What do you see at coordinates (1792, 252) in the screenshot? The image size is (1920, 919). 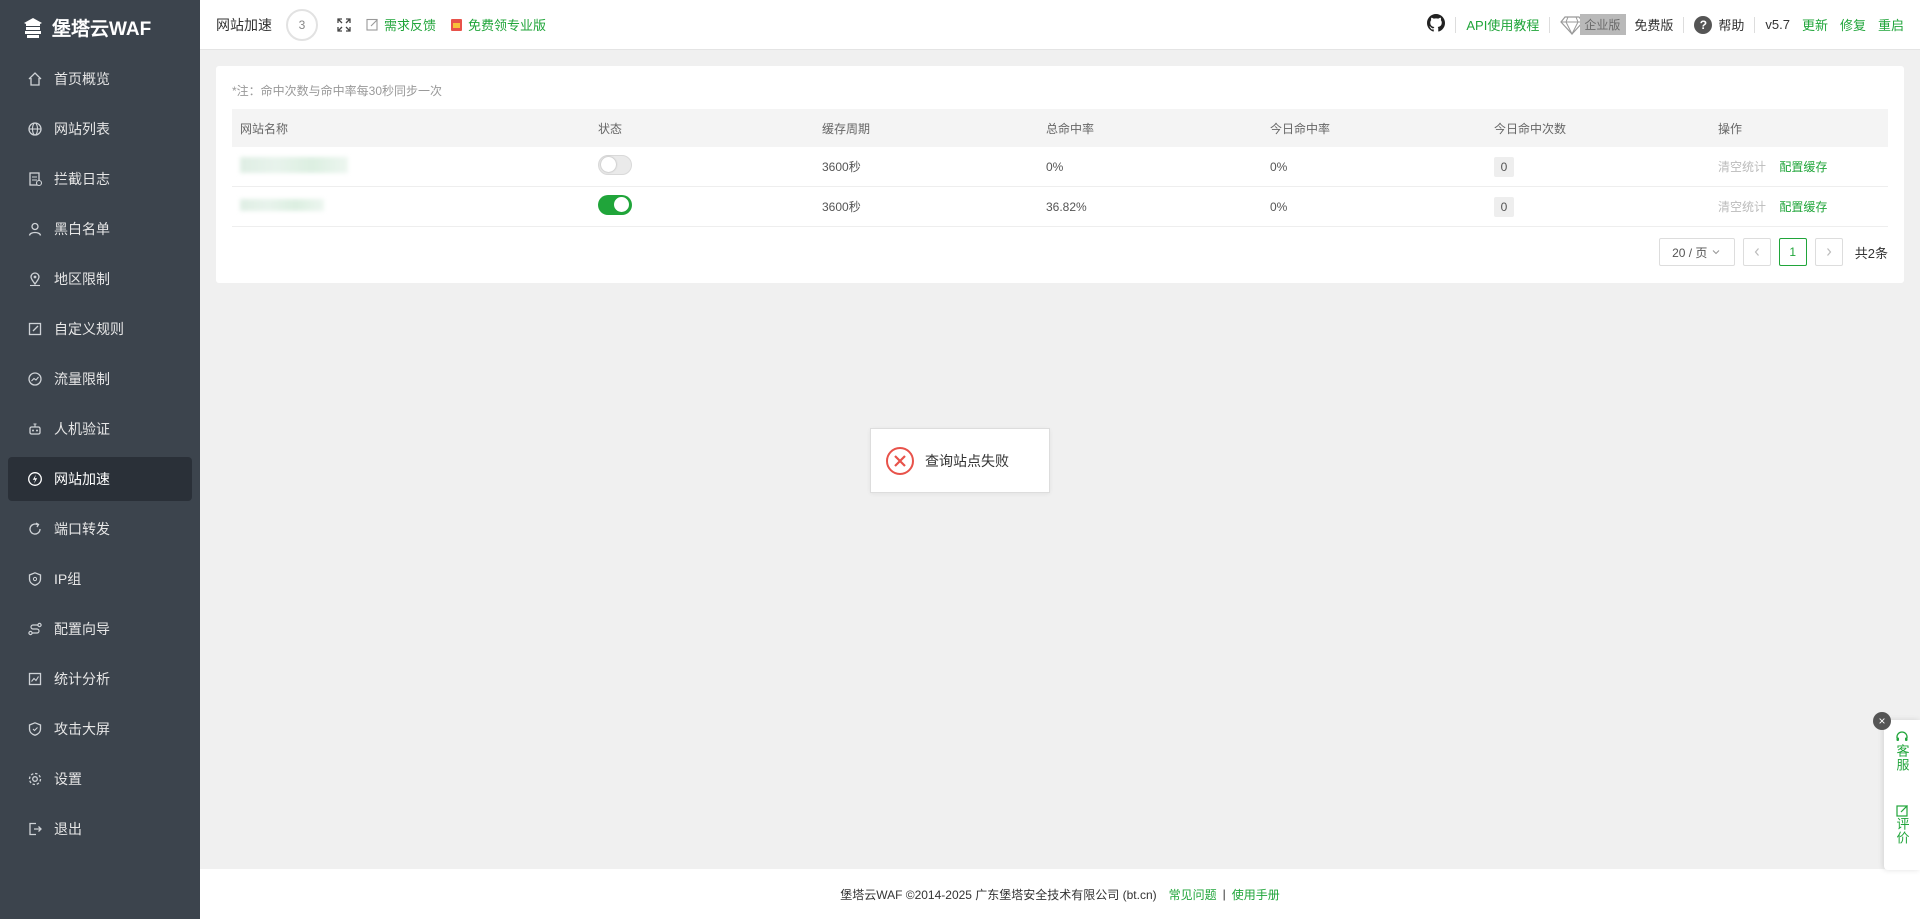 I see `page-button-current: 1` at bounding box center [1792, 252].